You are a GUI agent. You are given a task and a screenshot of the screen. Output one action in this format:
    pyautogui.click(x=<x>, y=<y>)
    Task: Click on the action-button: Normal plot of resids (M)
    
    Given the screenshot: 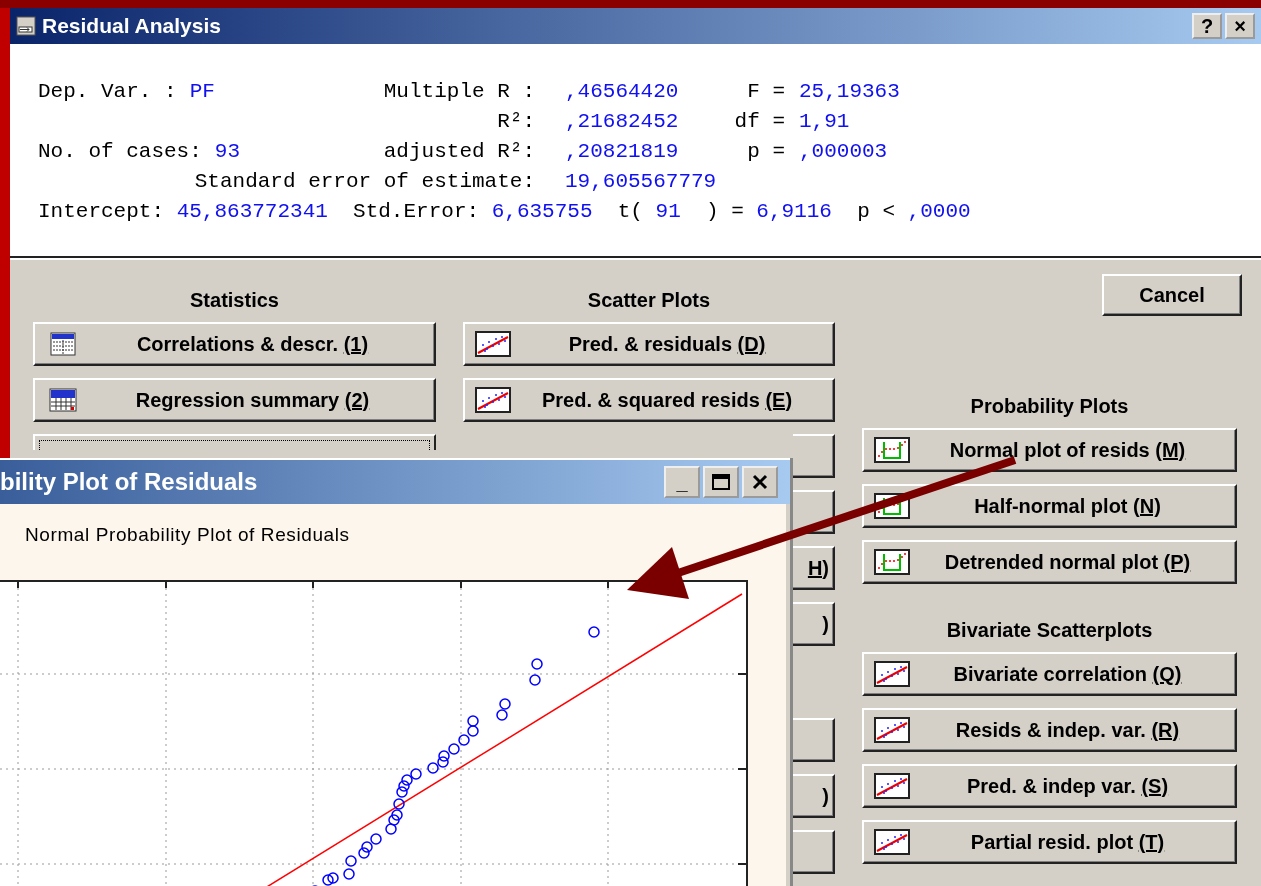 What is the action you would take?
    pyautogui.click(x=1049, y=450)
    